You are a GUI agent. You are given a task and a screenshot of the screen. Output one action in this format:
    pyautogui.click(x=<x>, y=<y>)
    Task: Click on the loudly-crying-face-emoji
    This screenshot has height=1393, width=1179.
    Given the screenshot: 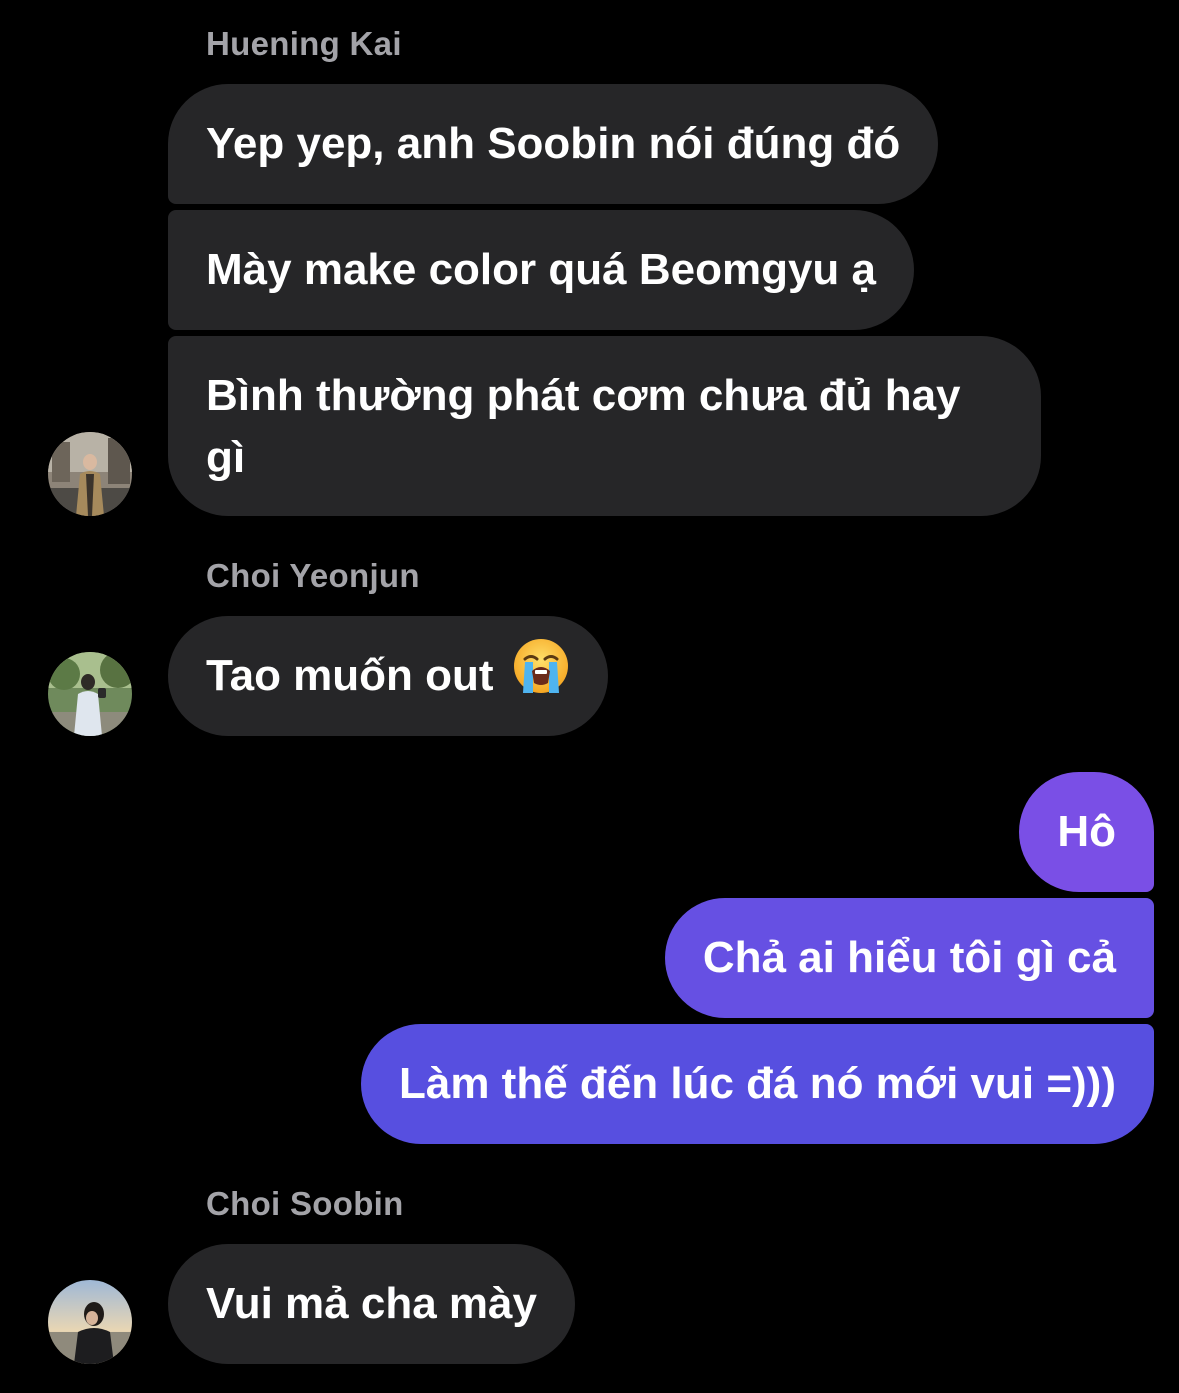 What is the action you would take?
    pyautogui.click(x=541, y=674)
    